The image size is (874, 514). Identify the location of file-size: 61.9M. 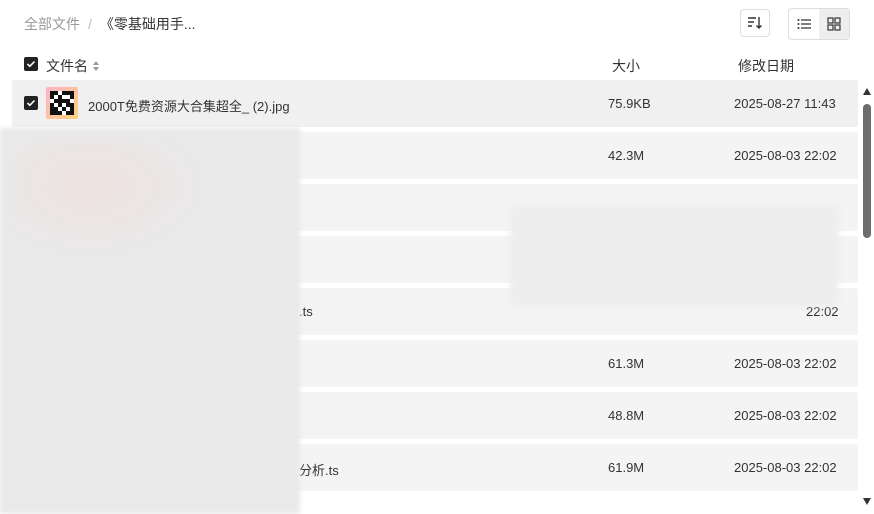
(626, 467).